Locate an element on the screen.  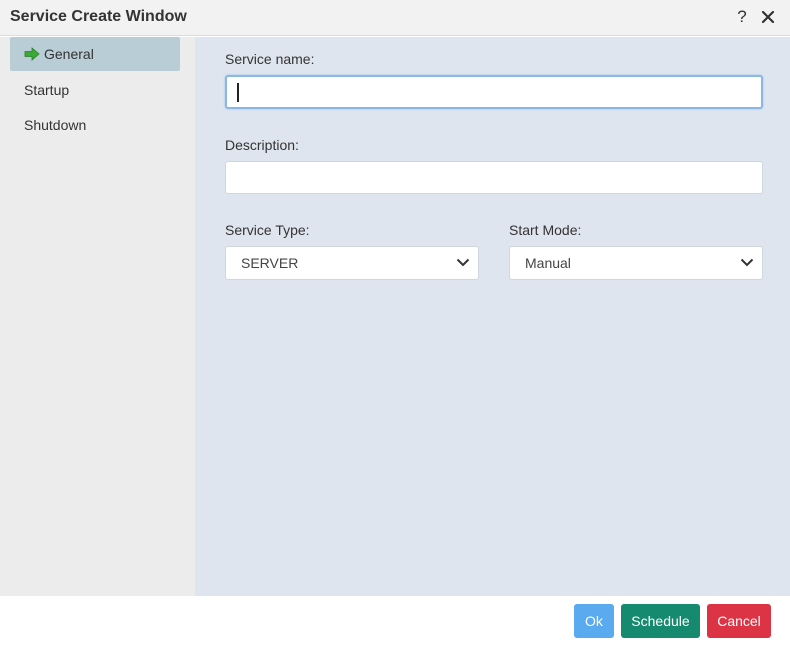
sidebar-item-label: Shutdown is located at coordinates (55, 125).